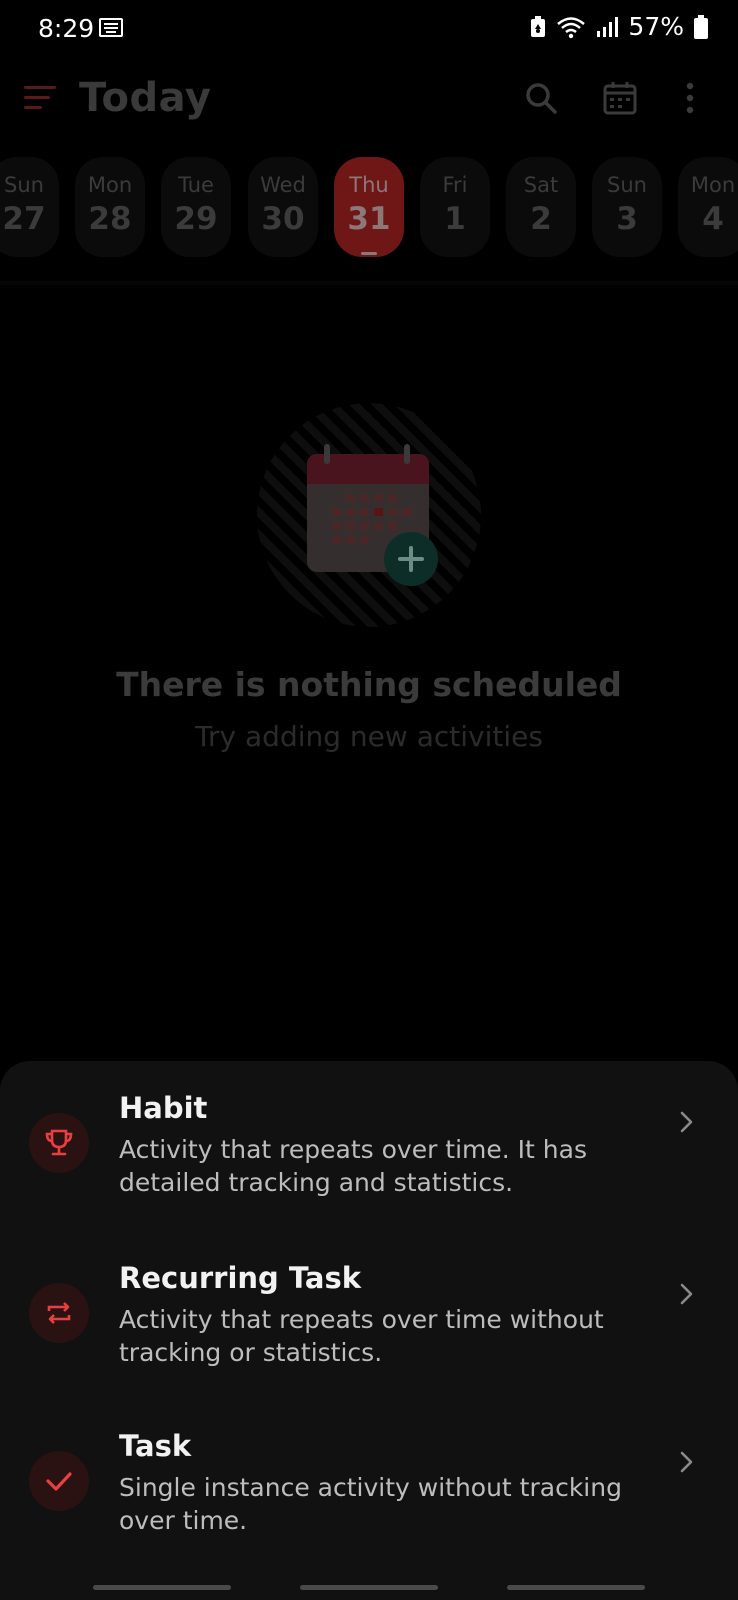 This screenshot has height=1600, width=738. I want to click on task-icon-badge, so click(59, 1481).